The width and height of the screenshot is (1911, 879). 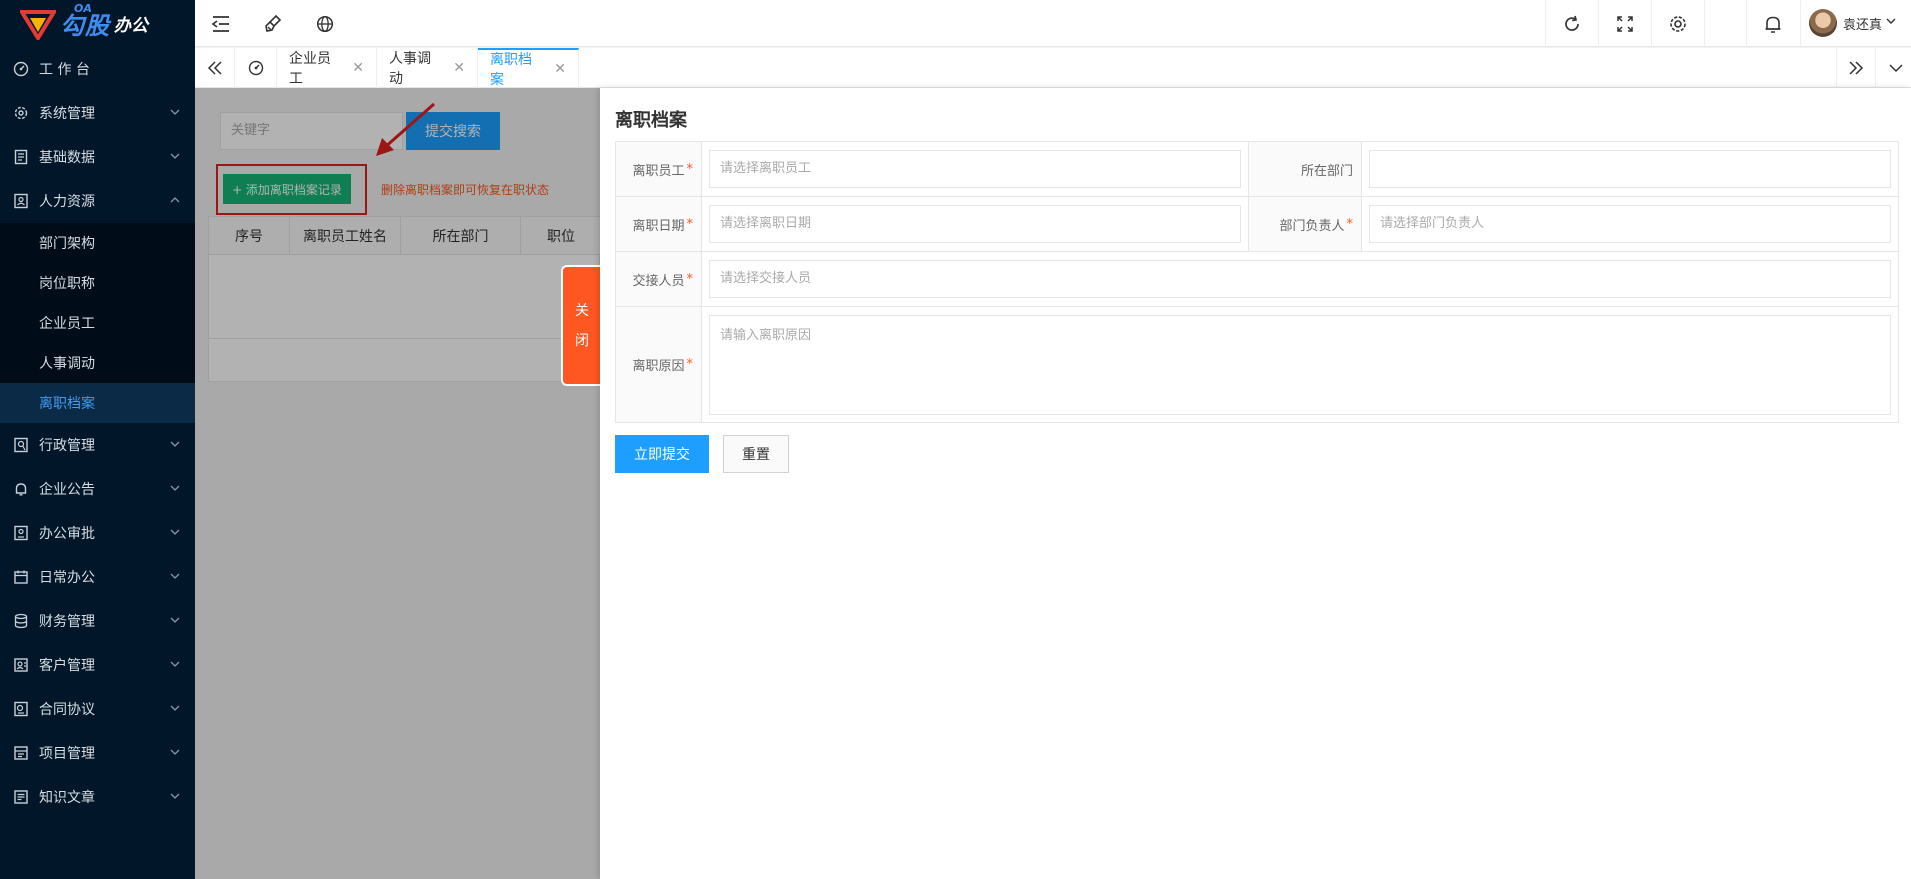 I want to click on collapse-menu-icon, so click(x=221, y=23).